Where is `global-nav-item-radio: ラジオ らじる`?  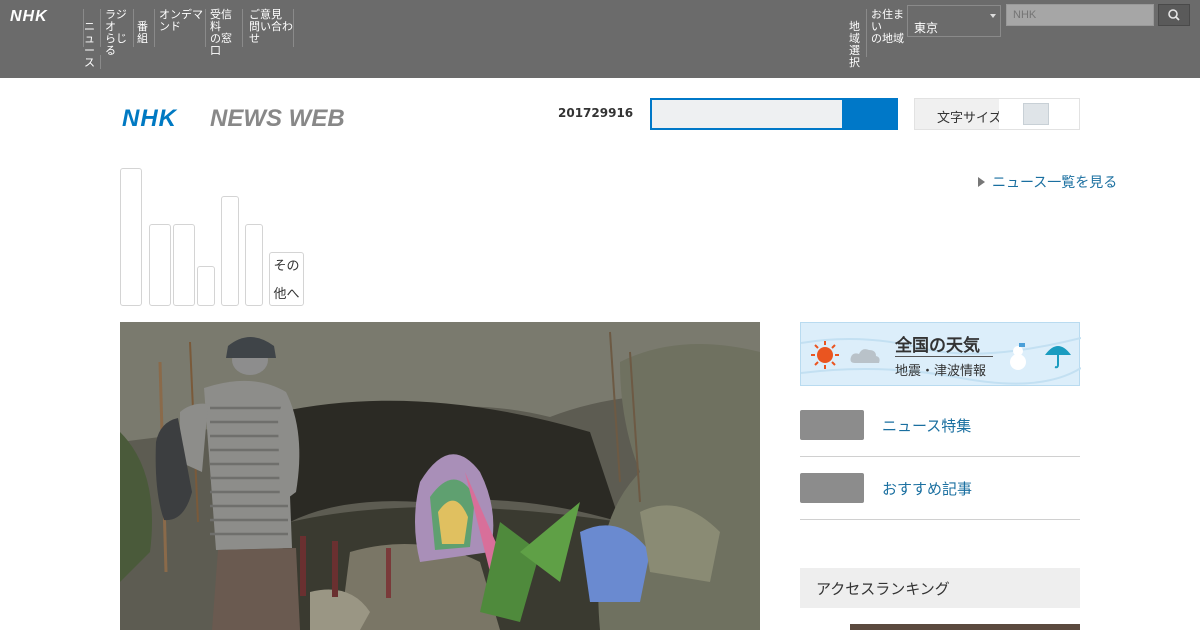
global-nav-item-radio: ラジオ らじる is located at coordinates (117, 33).